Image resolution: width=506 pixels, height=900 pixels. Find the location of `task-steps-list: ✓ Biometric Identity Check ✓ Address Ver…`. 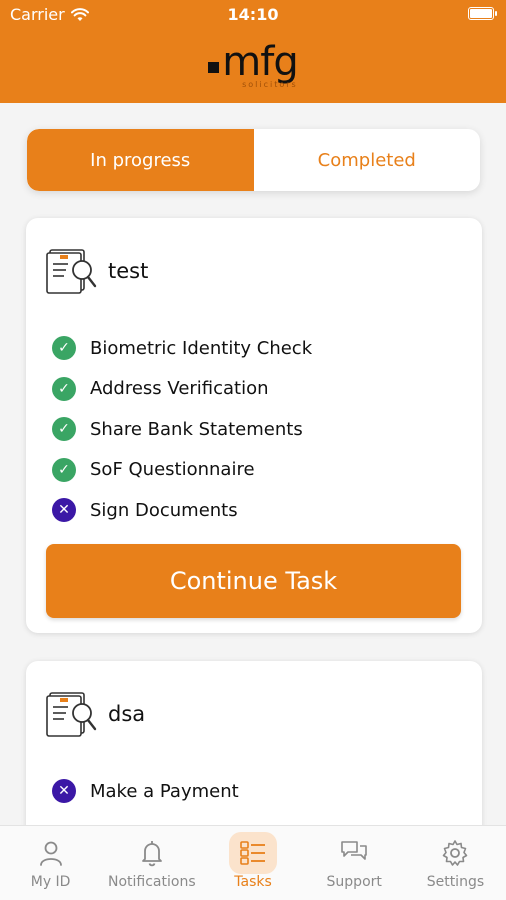

task-steps-list: ✓ Biometric Identity Check ✓ Address Ver… is located at coordinates (182, 429).